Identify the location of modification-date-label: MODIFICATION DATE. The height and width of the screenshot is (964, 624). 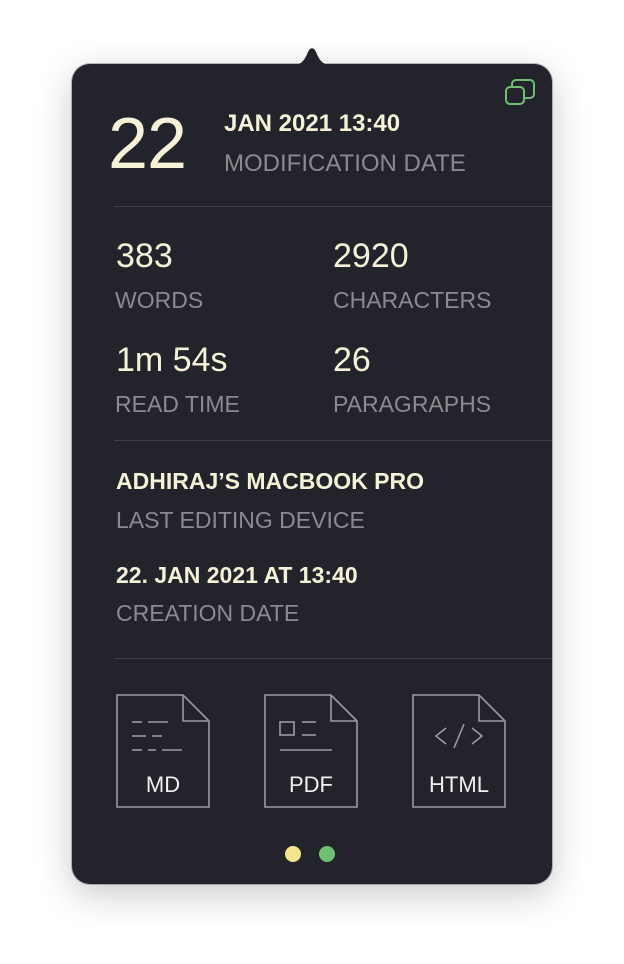
(345, 163).